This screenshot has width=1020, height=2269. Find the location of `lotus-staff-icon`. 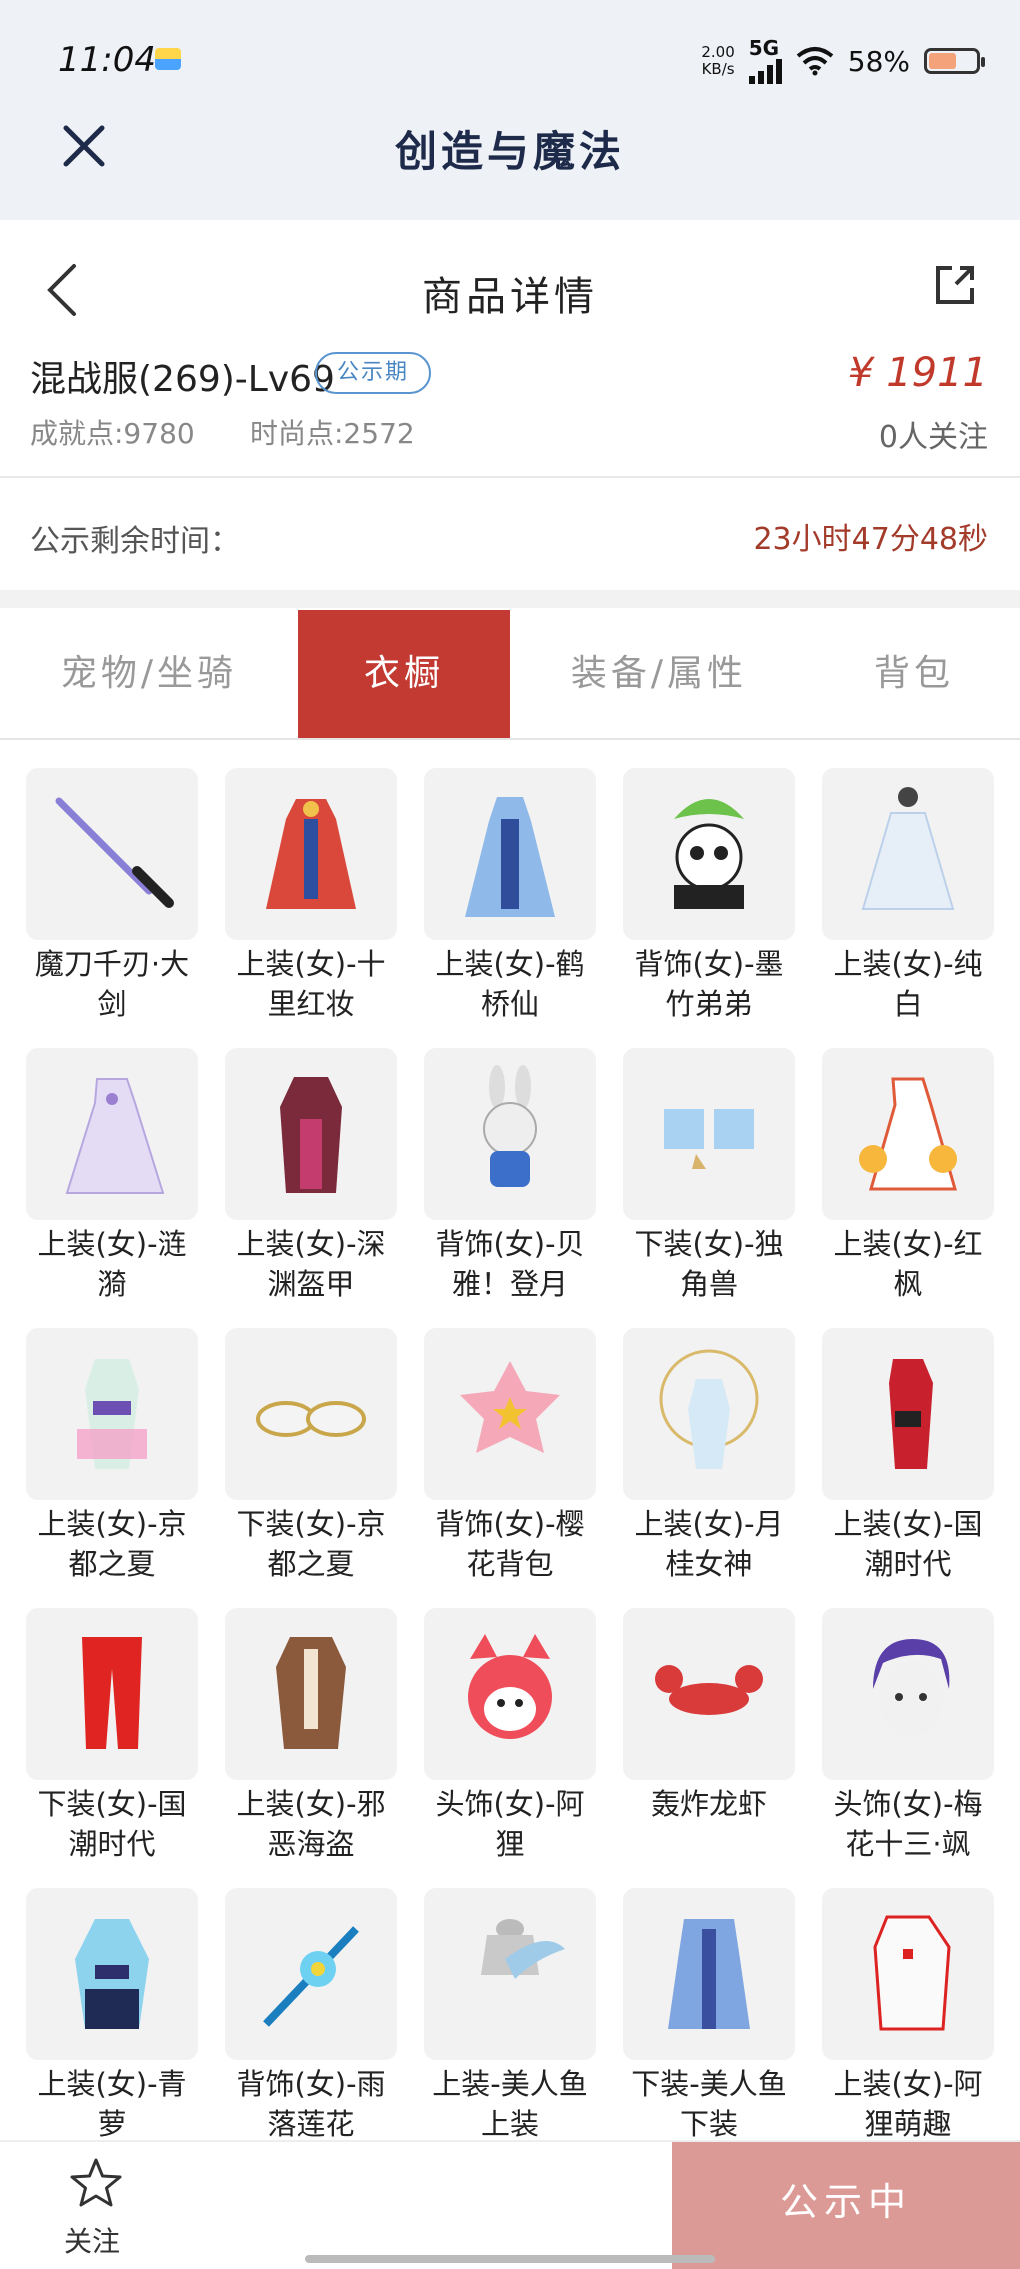

lotus-staff-icon is located at coordinates (311, 1974).